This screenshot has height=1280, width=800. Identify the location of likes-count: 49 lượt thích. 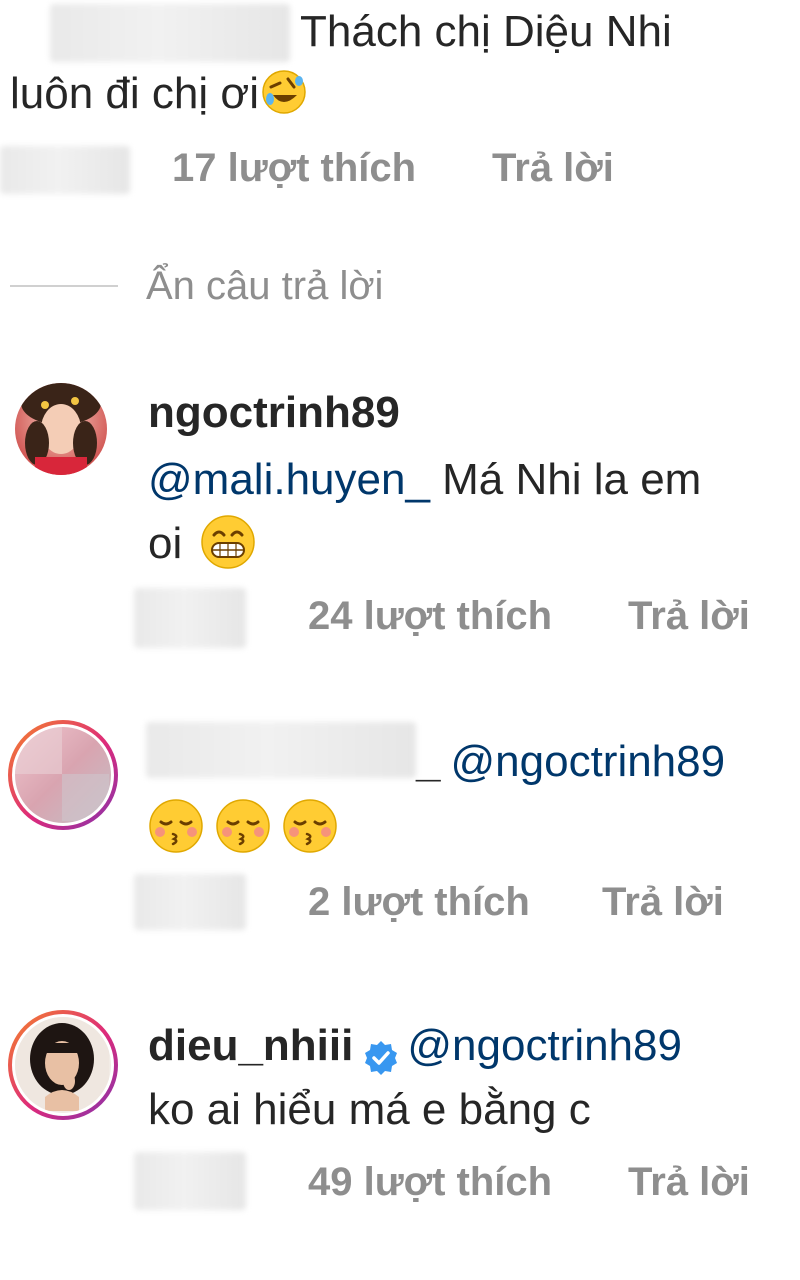
(430, 1182).